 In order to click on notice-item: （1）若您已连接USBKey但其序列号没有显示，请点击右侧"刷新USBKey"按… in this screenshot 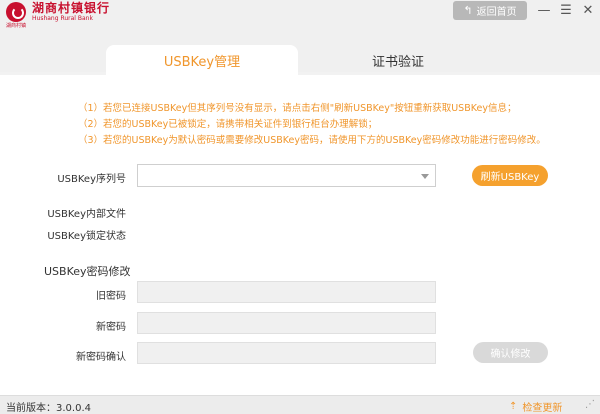, I will do `click(297, 108)`.